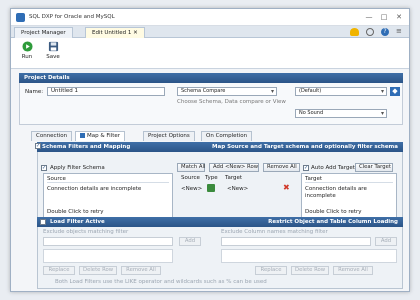 Image resolution: width=420 pixels, height=300 pixels. What do you see at coordinates (211, 178) in the screenshot?
I see `mapping-col-type: Type` at bounding box center [211, 178].